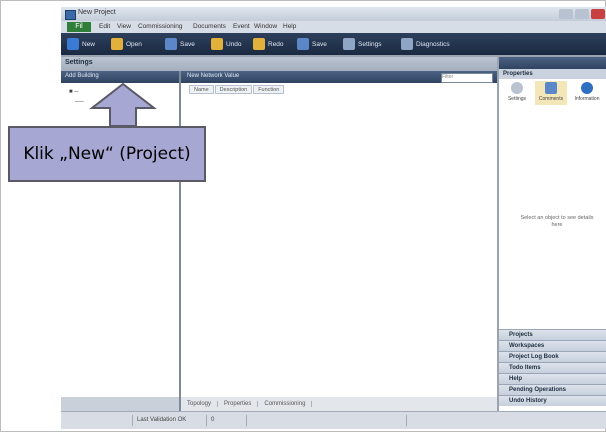 The image size is (606, 432). What do you see at coordinates (104, 26) in the screenshot?
I see `menu-edit: Edit` at bounding box center [104, 26].